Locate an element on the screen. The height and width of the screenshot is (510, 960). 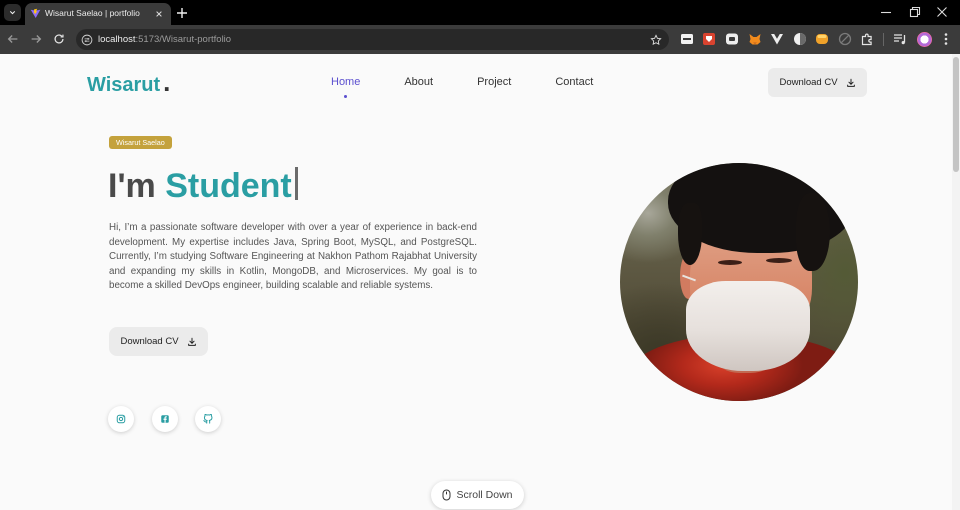
reload-icon is located at coordinates (59, 39).